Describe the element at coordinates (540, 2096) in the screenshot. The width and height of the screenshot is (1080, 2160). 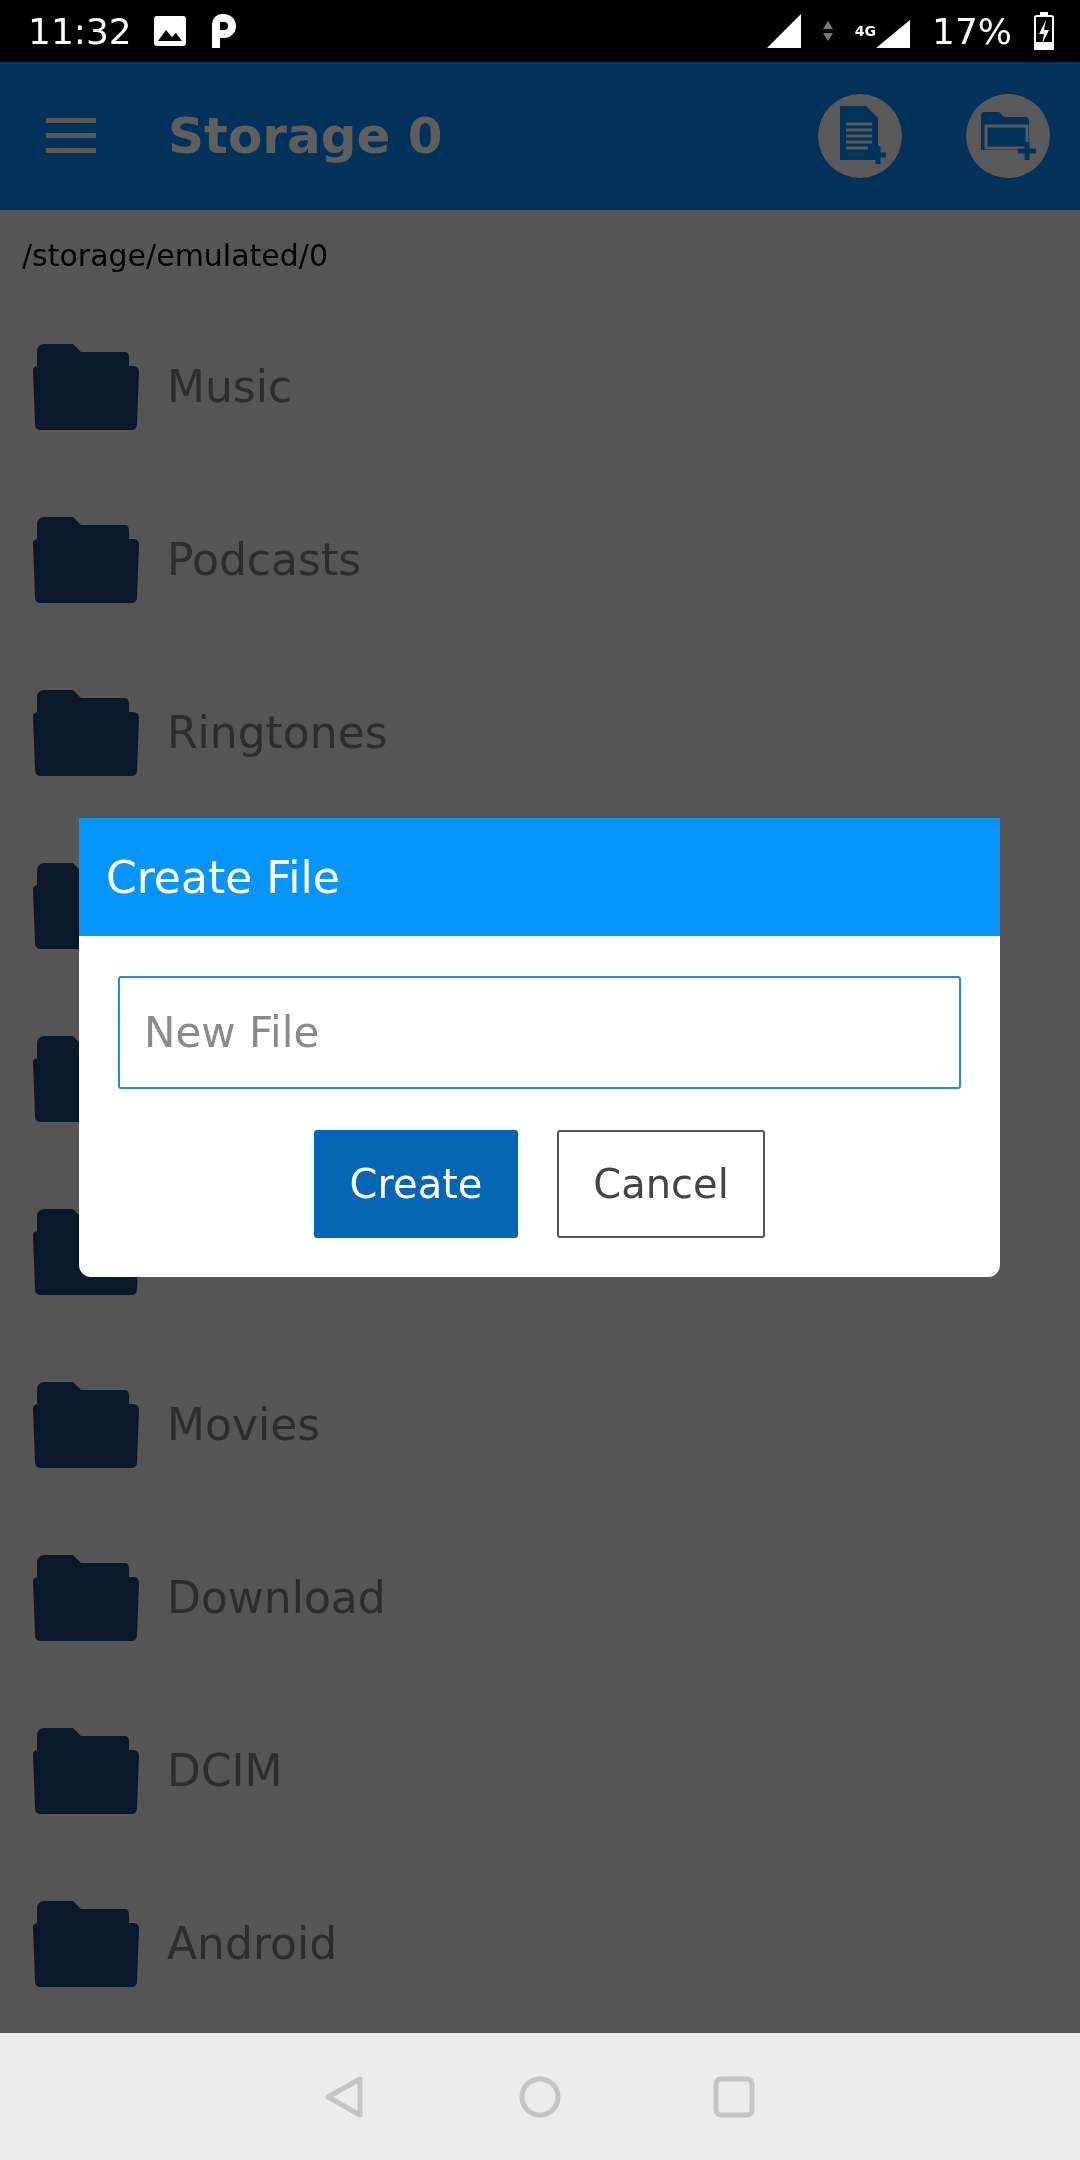
I see `home-icon` at that location.